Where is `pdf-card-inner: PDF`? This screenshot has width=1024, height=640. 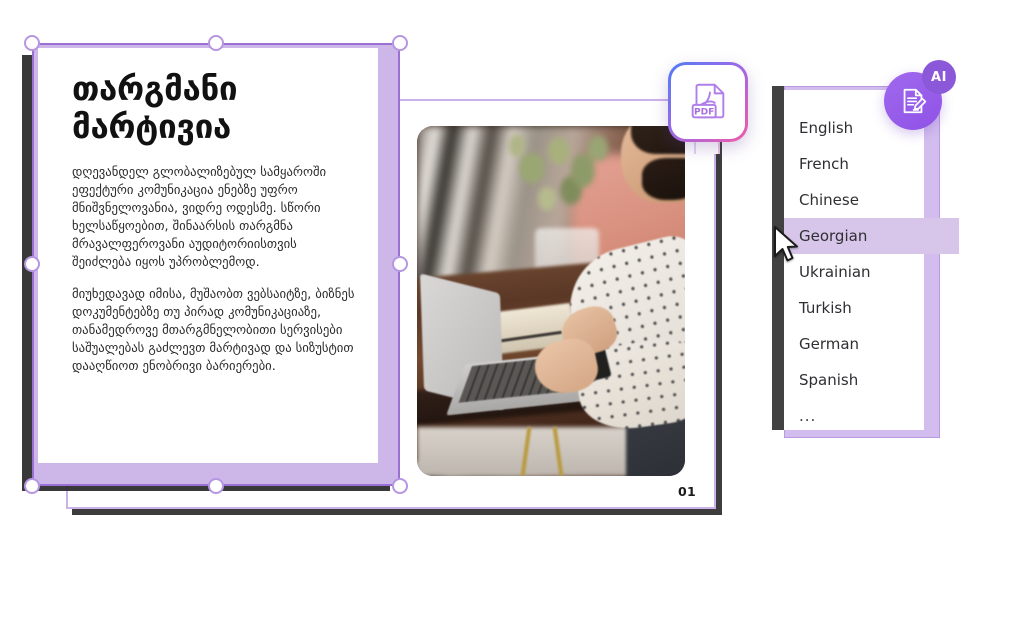 pdf-card-inner: PDF is located at coordinates (708, 102).